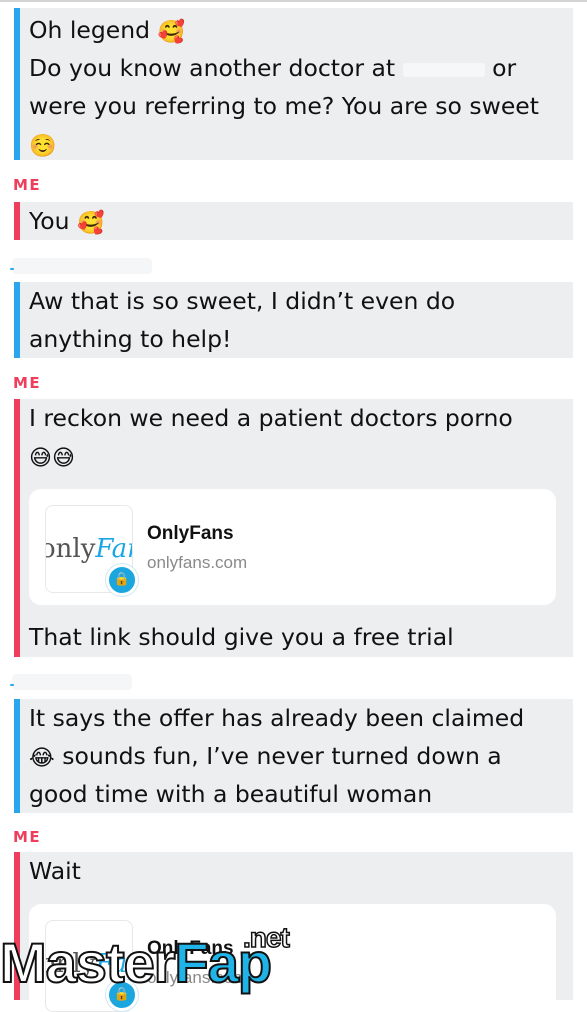 The image size is (587, 1012). What do you see at coordinates (90, 30) in the screenshot?
I see `message-text: Oh legend` at bounding box center [90, 30].